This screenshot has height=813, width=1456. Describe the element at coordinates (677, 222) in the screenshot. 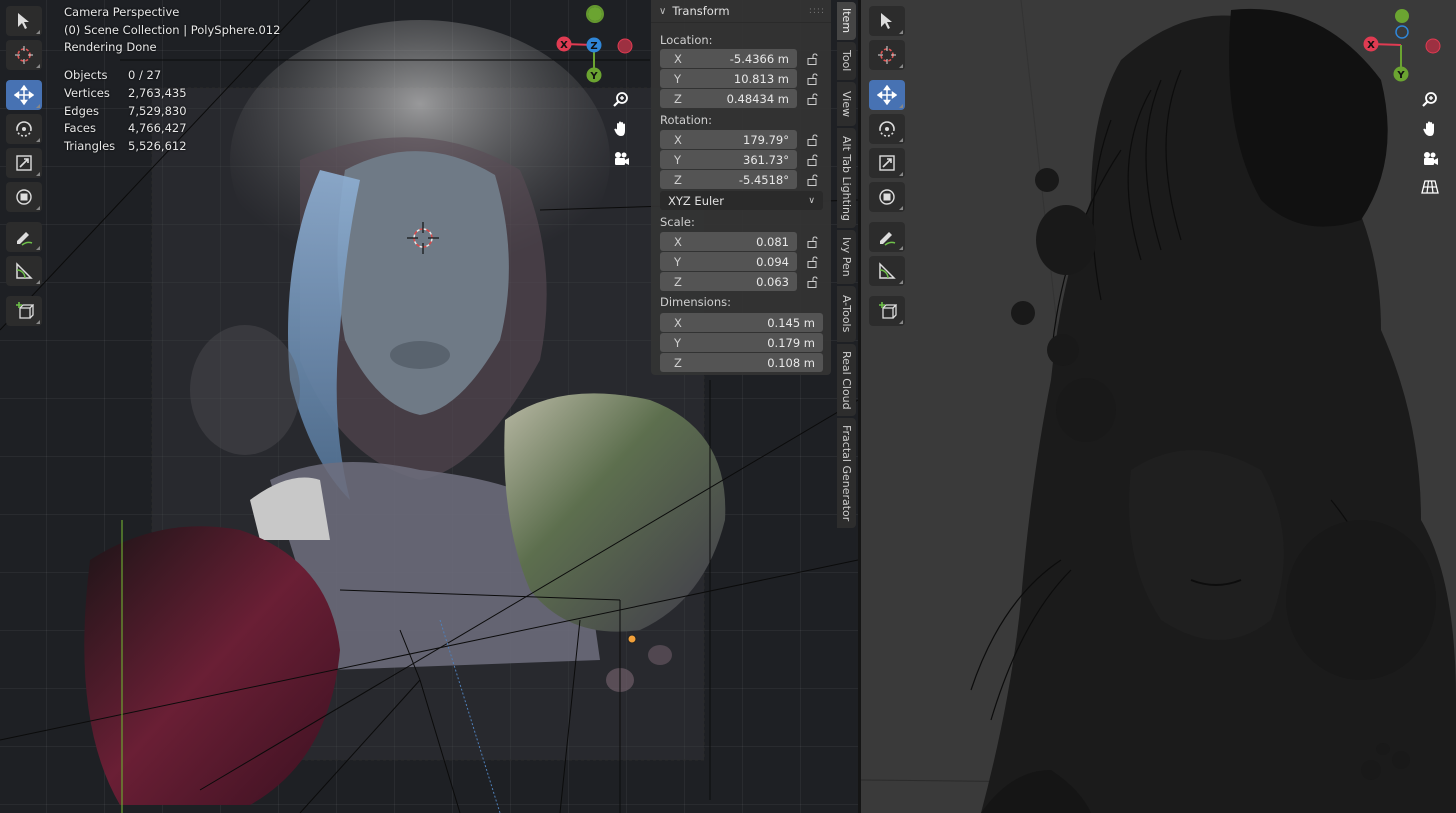

I see `scale-label: Scale:` at that location.